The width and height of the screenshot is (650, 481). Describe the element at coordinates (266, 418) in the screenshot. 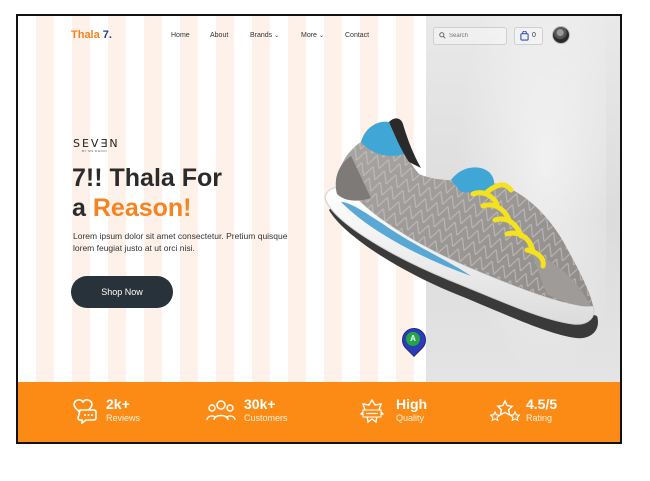

I see `stat-label: Customers` at that location.